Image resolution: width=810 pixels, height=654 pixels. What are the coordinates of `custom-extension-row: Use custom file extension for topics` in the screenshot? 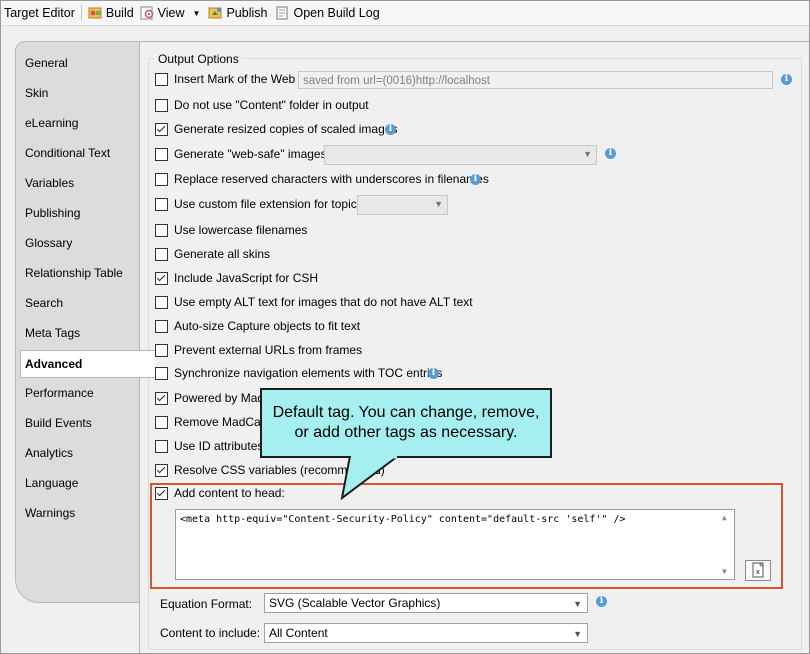 It's located at (259, 204).